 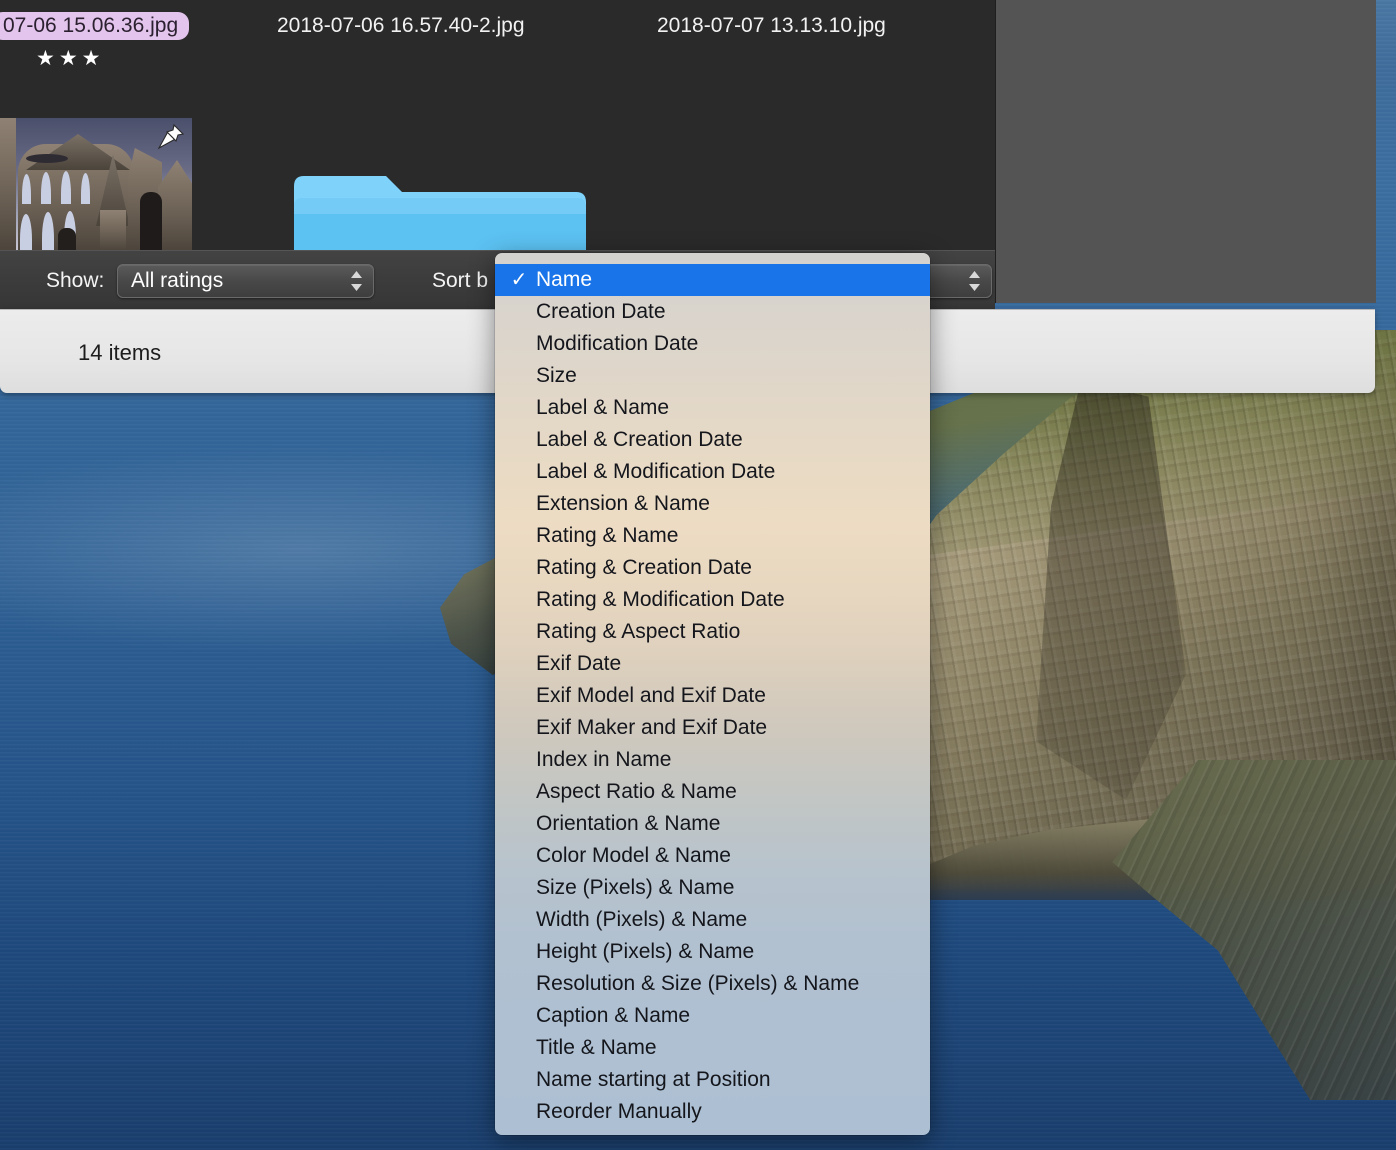 I want to click on show-ratings-value: All ratings, so click(x=177, y=280).